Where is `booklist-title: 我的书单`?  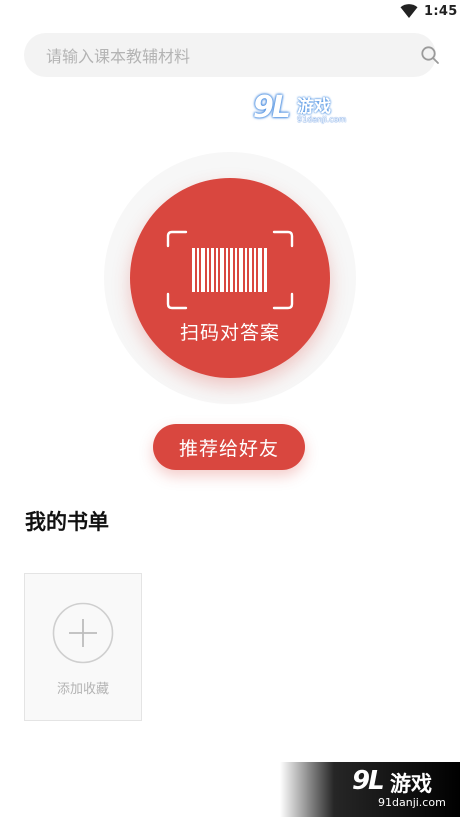 booklist-title: 我的书单 is located at coordinates (67, 522).